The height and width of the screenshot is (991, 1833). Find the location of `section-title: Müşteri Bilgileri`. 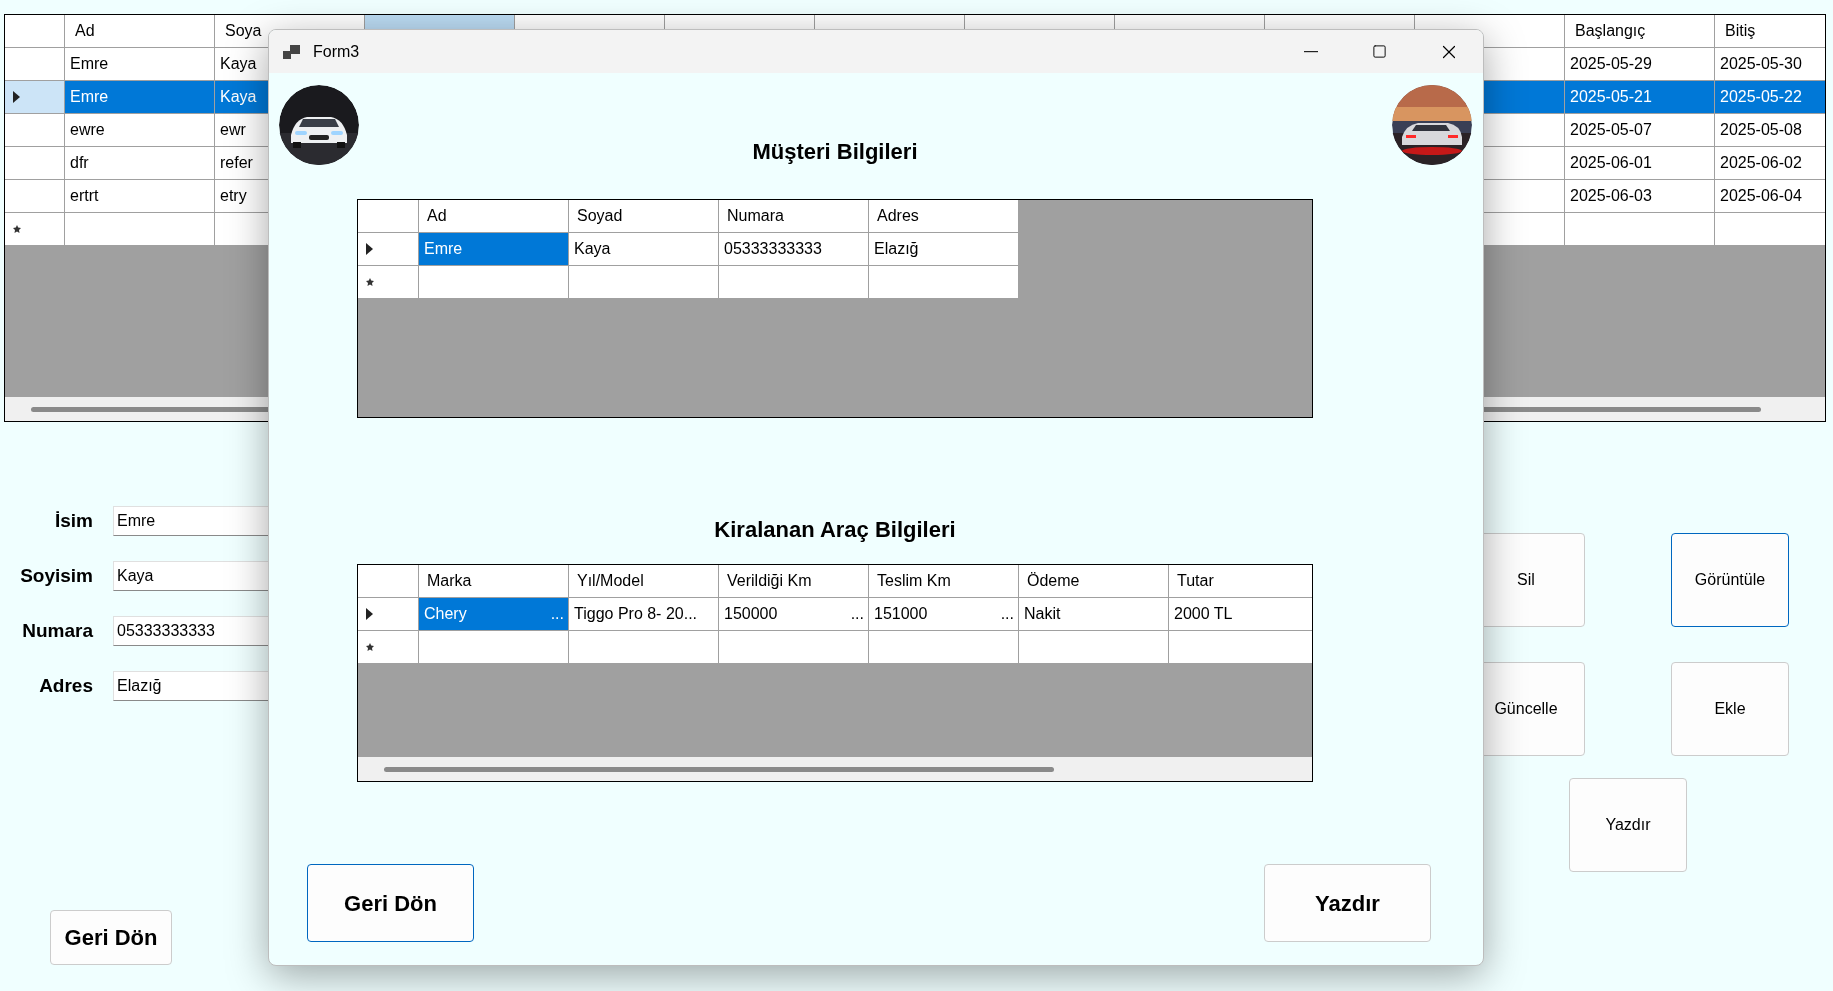

section-title: Müşteri Bilgileri is located at coordinates (835, 152).